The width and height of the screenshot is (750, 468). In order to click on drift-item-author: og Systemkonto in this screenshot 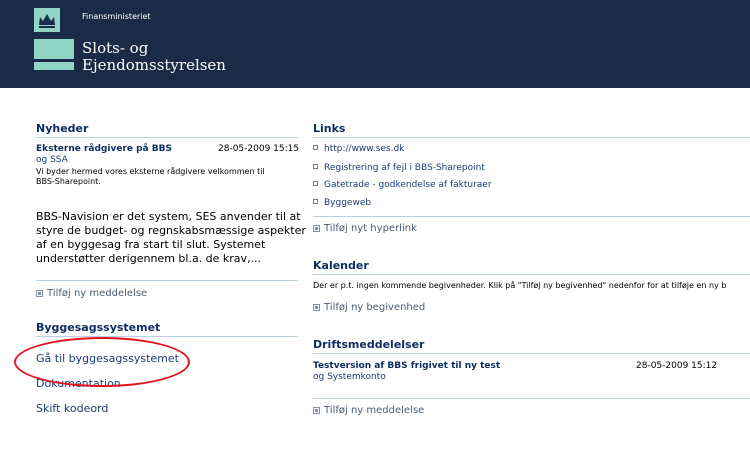, I will do `click(349, 377)`.